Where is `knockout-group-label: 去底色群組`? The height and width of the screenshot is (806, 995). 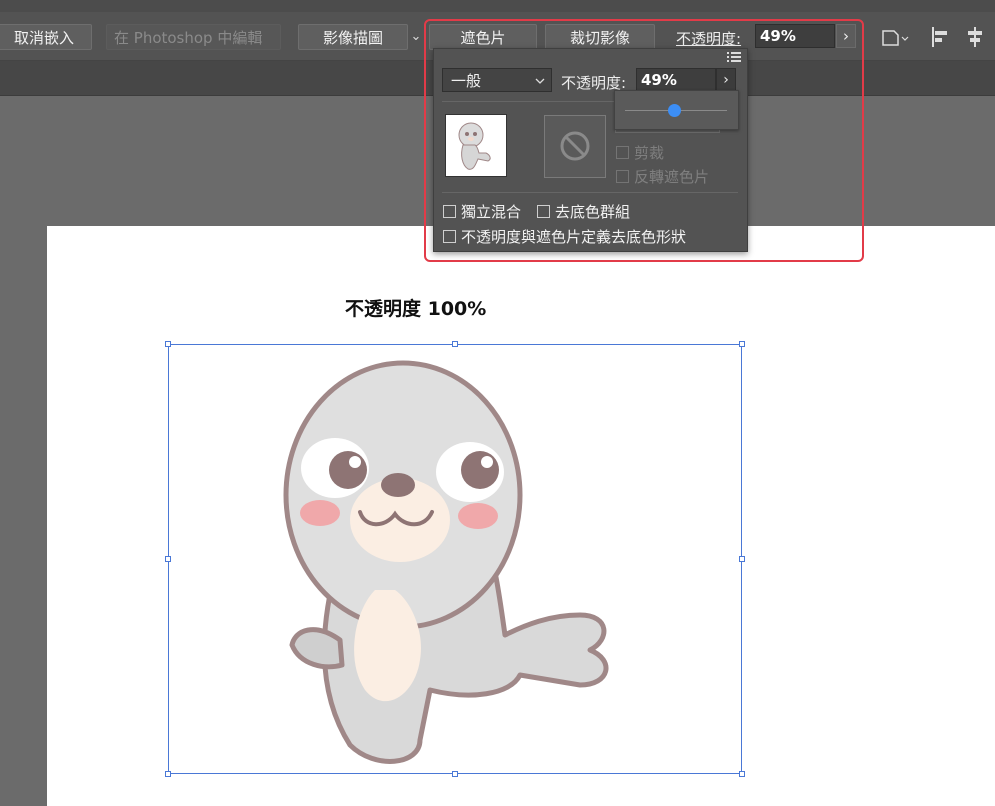
knockout-group-label: 去底色群組 is located at coordinates (593, 212).